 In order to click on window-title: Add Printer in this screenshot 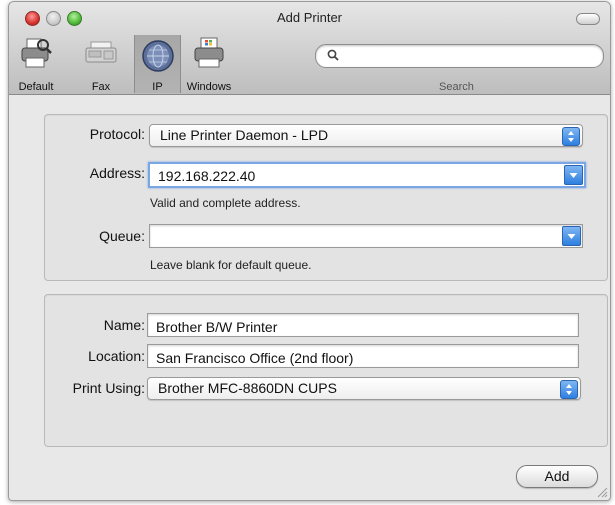, I will do `click(309, 17)`.